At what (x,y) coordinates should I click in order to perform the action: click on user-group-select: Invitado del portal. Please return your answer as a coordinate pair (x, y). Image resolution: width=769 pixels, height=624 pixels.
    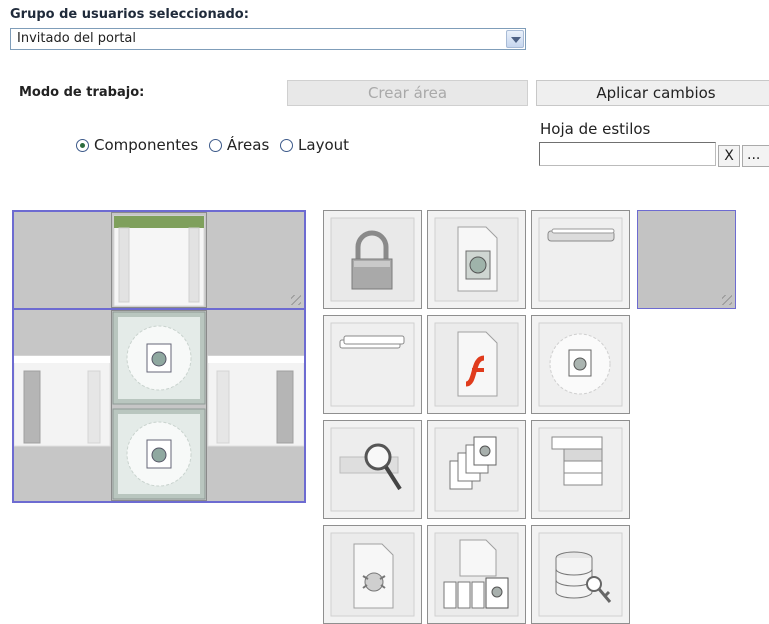
    Looking at the image, I should click on (268, 39).